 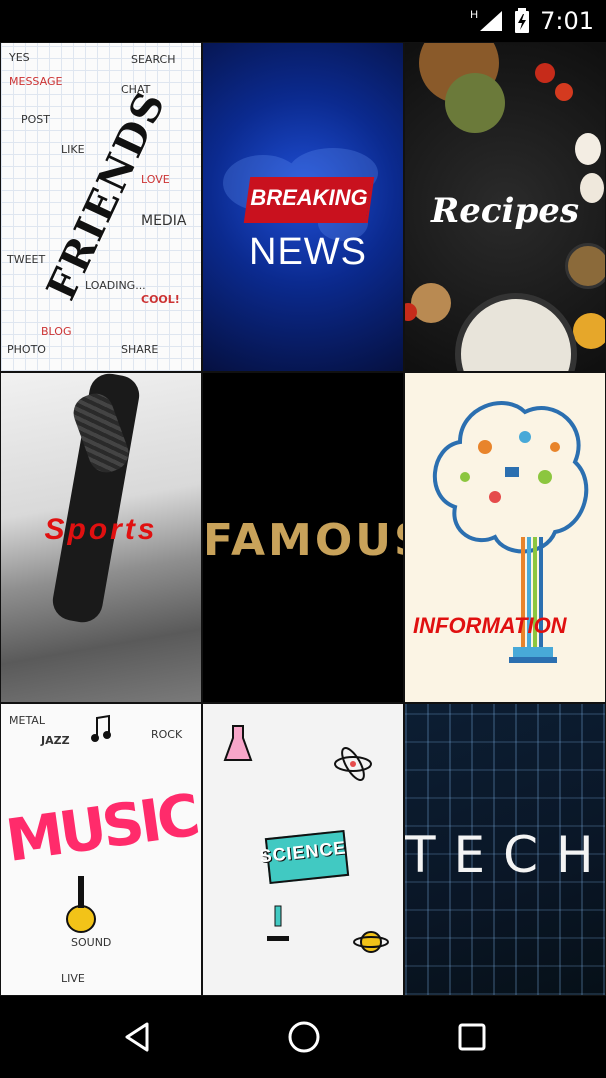 What do you see at coordinates (55, 740) in the screenshot?
I see `doodle-text: JAZZ` at bounding box center [55, 740].